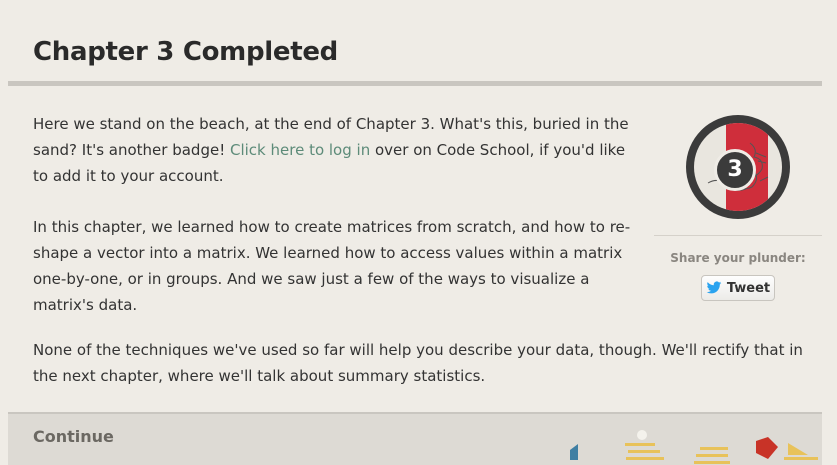  What do you see at coordinates (748, 288) in the screenshot?
I see `tweet-label: Tweet` at bounding box center [748, 288].